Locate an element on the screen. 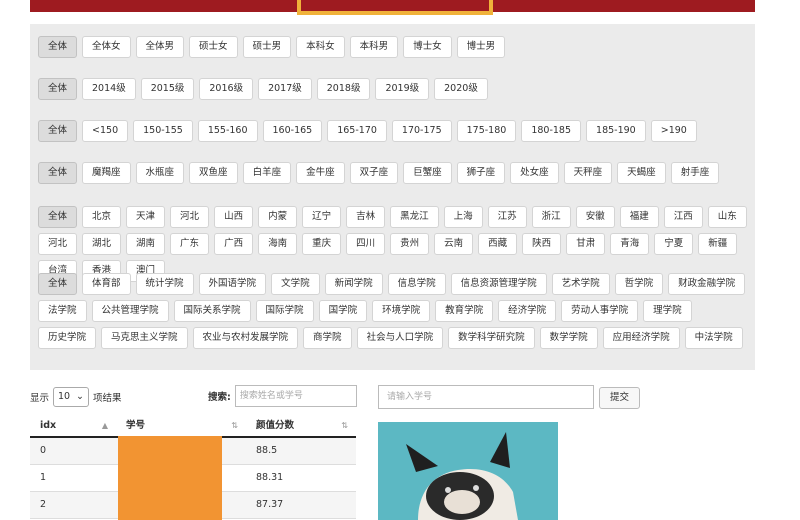  filter-chip-height: 全体 is located at coordinates (58, 131).